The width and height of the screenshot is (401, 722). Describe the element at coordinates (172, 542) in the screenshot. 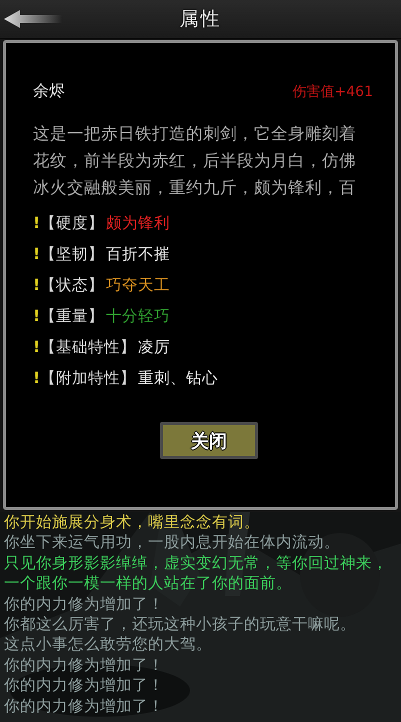

I see `log-message: 你坐下来运气用功，一股内息开始在体内流动。` at that location.